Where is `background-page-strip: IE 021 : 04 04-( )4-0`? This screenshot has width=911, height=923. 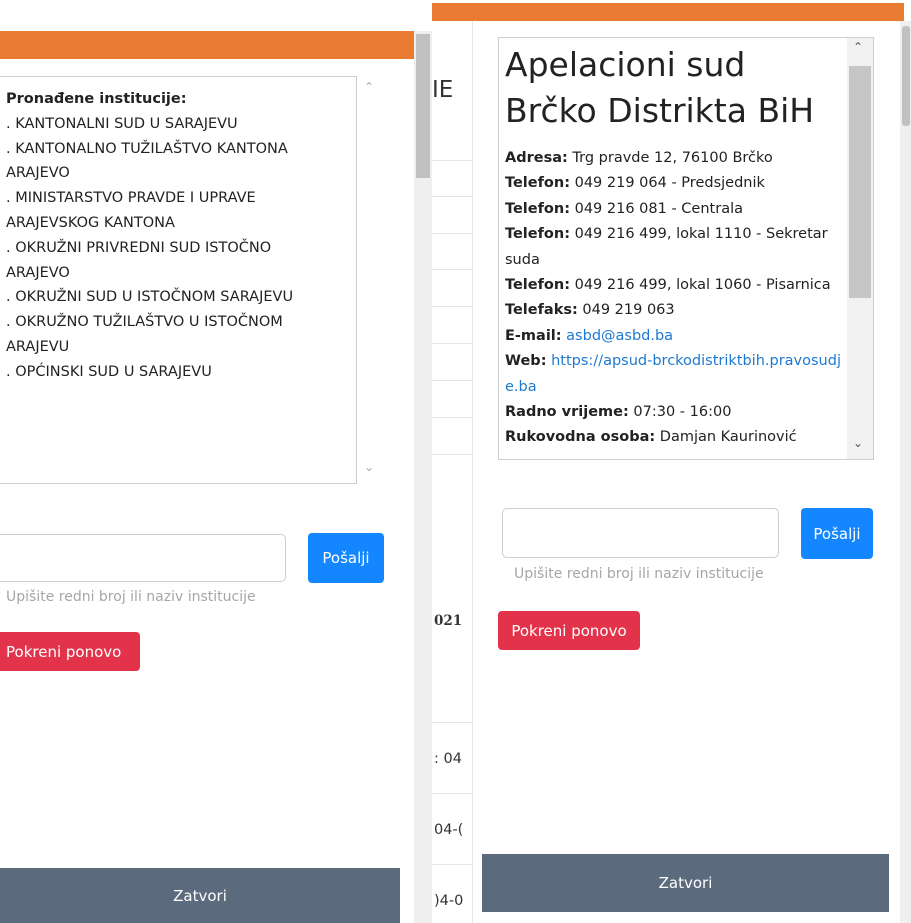
background-page-strip: IE 021 : 04 04-( )4-0 is located at coordinates (452, 461).